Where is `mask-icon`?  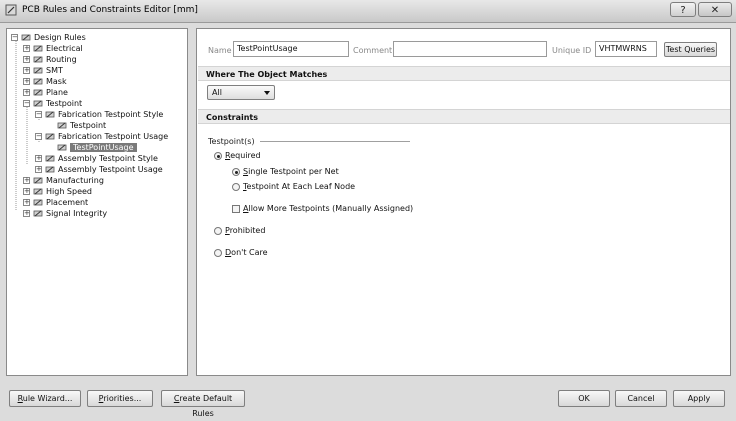
mask-icon is located at coordinates (38, 81).